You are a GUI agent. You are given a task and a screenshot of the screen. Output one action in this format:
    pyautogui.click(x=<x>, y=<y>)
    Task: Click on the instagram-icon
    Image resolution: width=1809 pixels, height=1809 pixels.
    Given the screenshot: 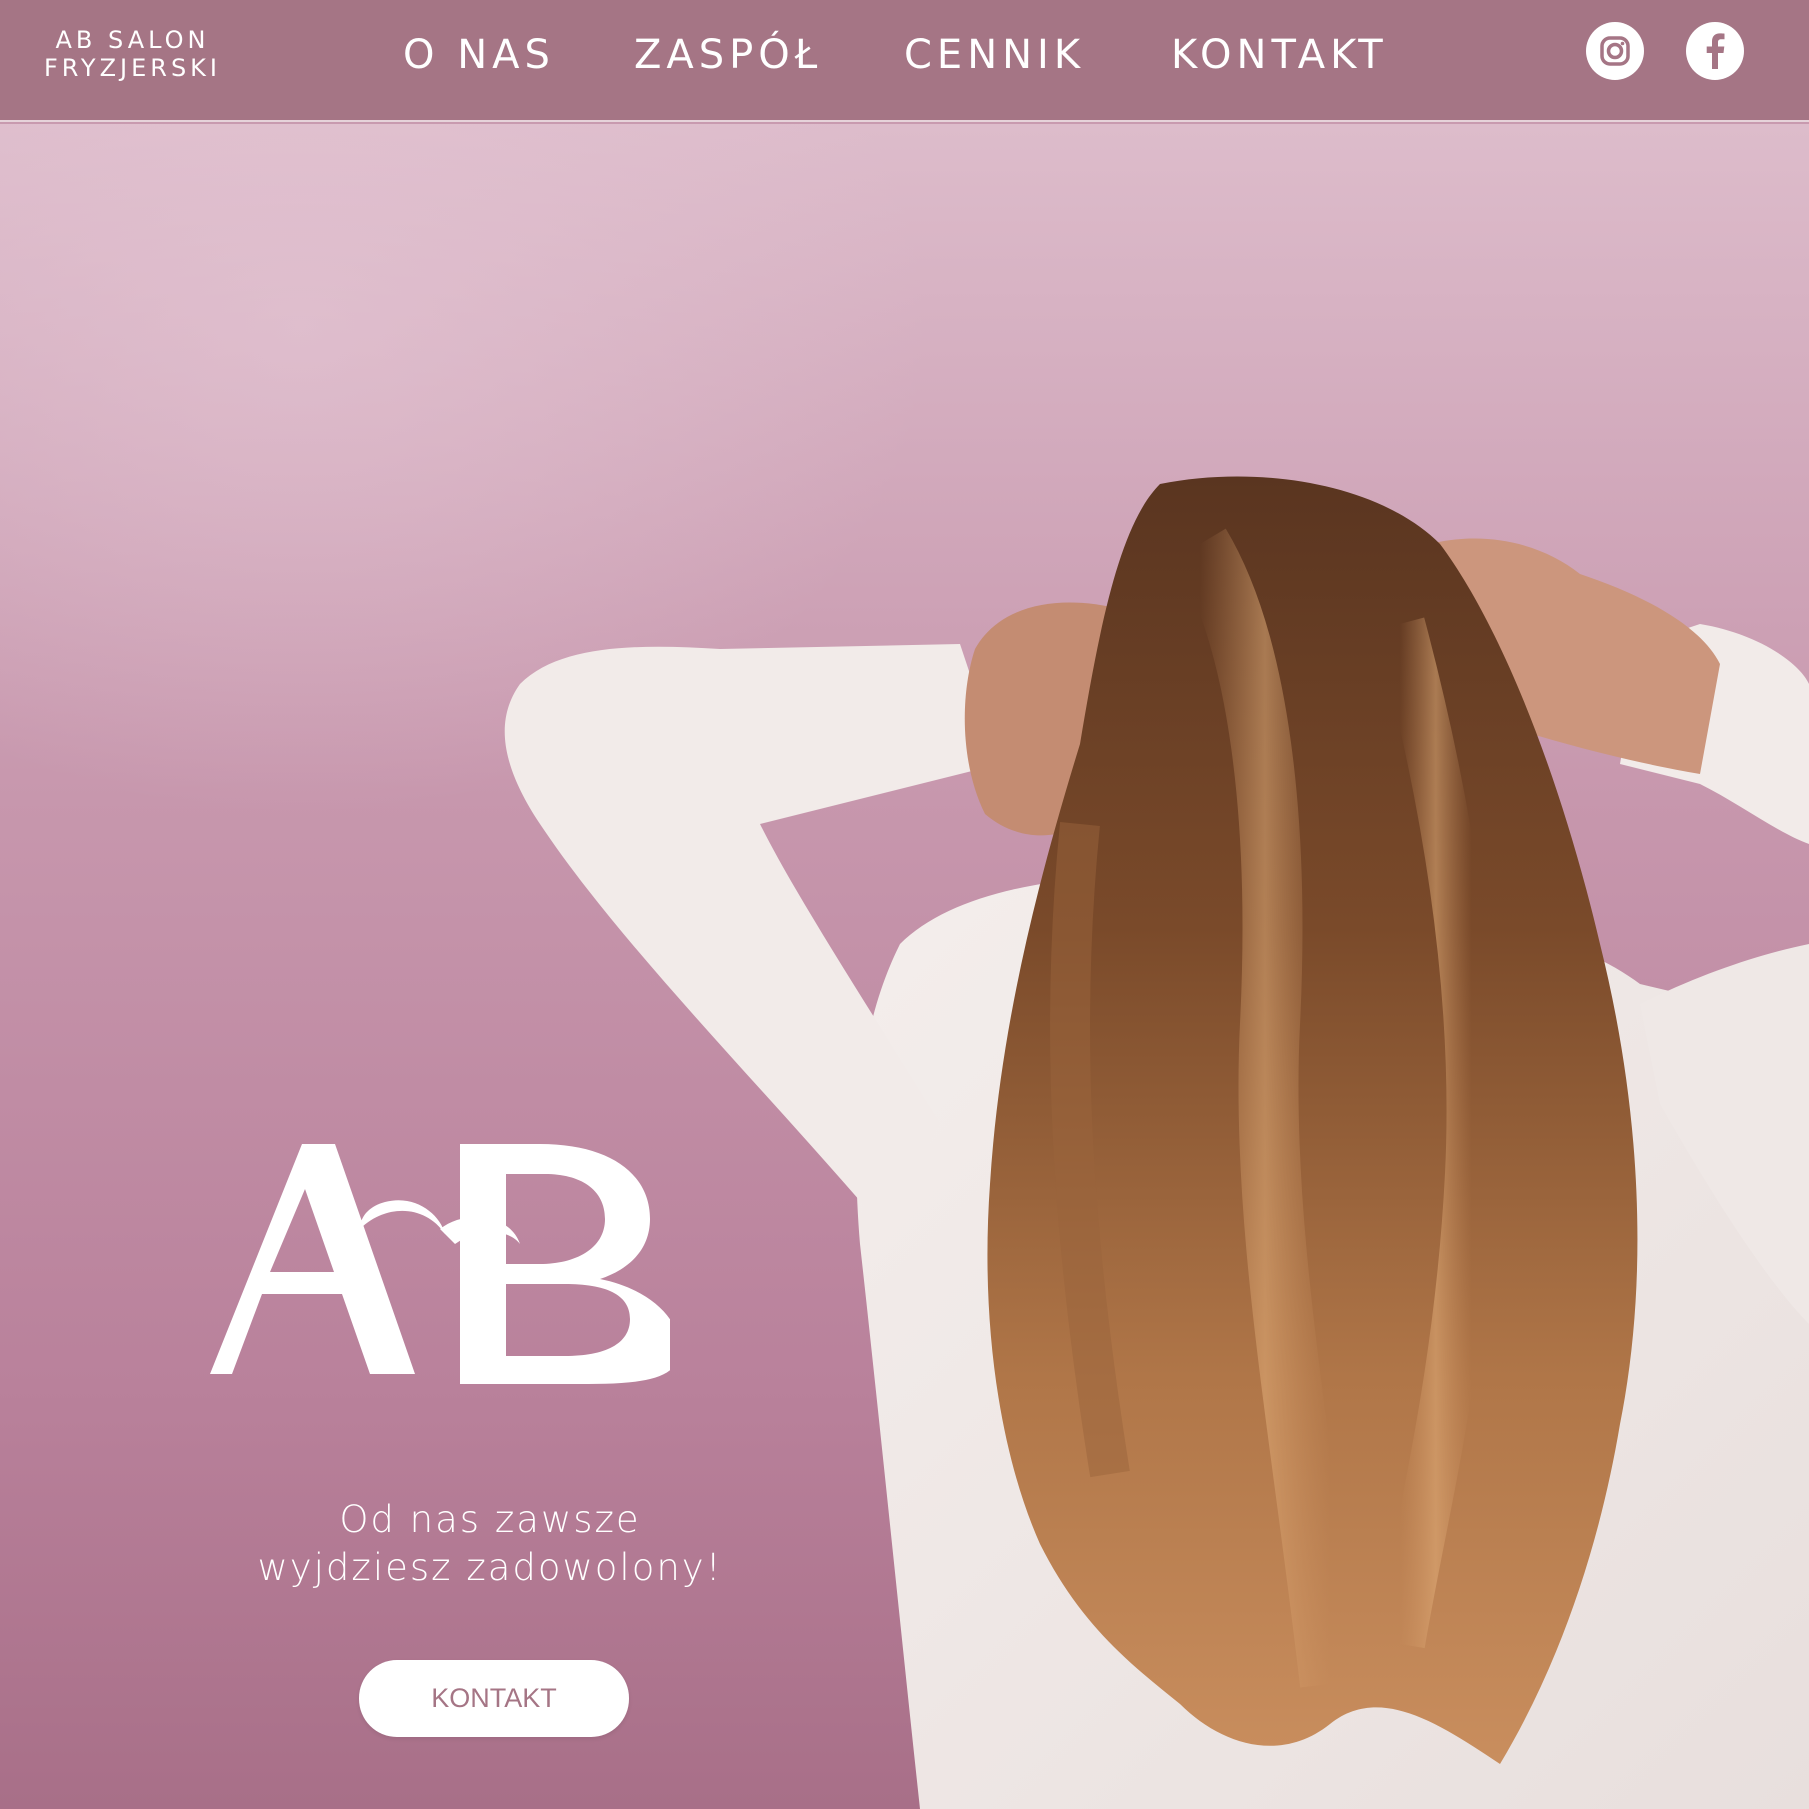 What is the action you would take?
    pyautogui.click(x=1615, y=51)
    